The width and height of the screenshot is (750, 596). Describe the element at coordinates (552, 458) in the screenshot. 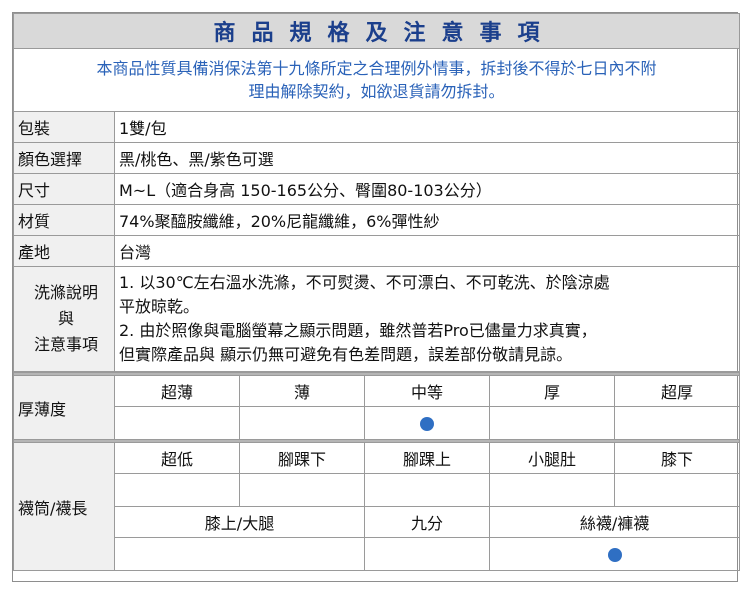

I see `length-option: 小腿肚` at that location.